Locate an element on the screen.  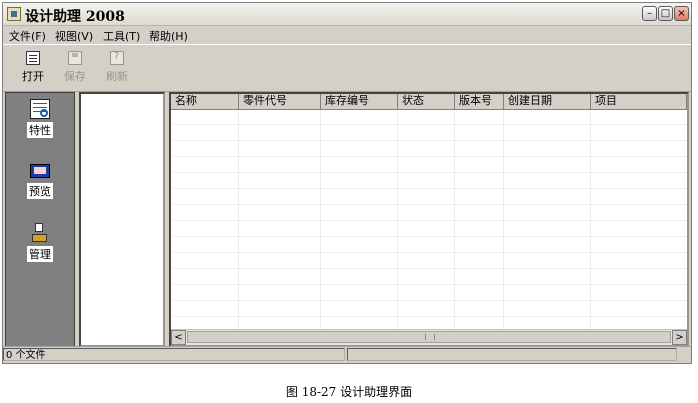
tree-panel is located at coordinates (122, 219).